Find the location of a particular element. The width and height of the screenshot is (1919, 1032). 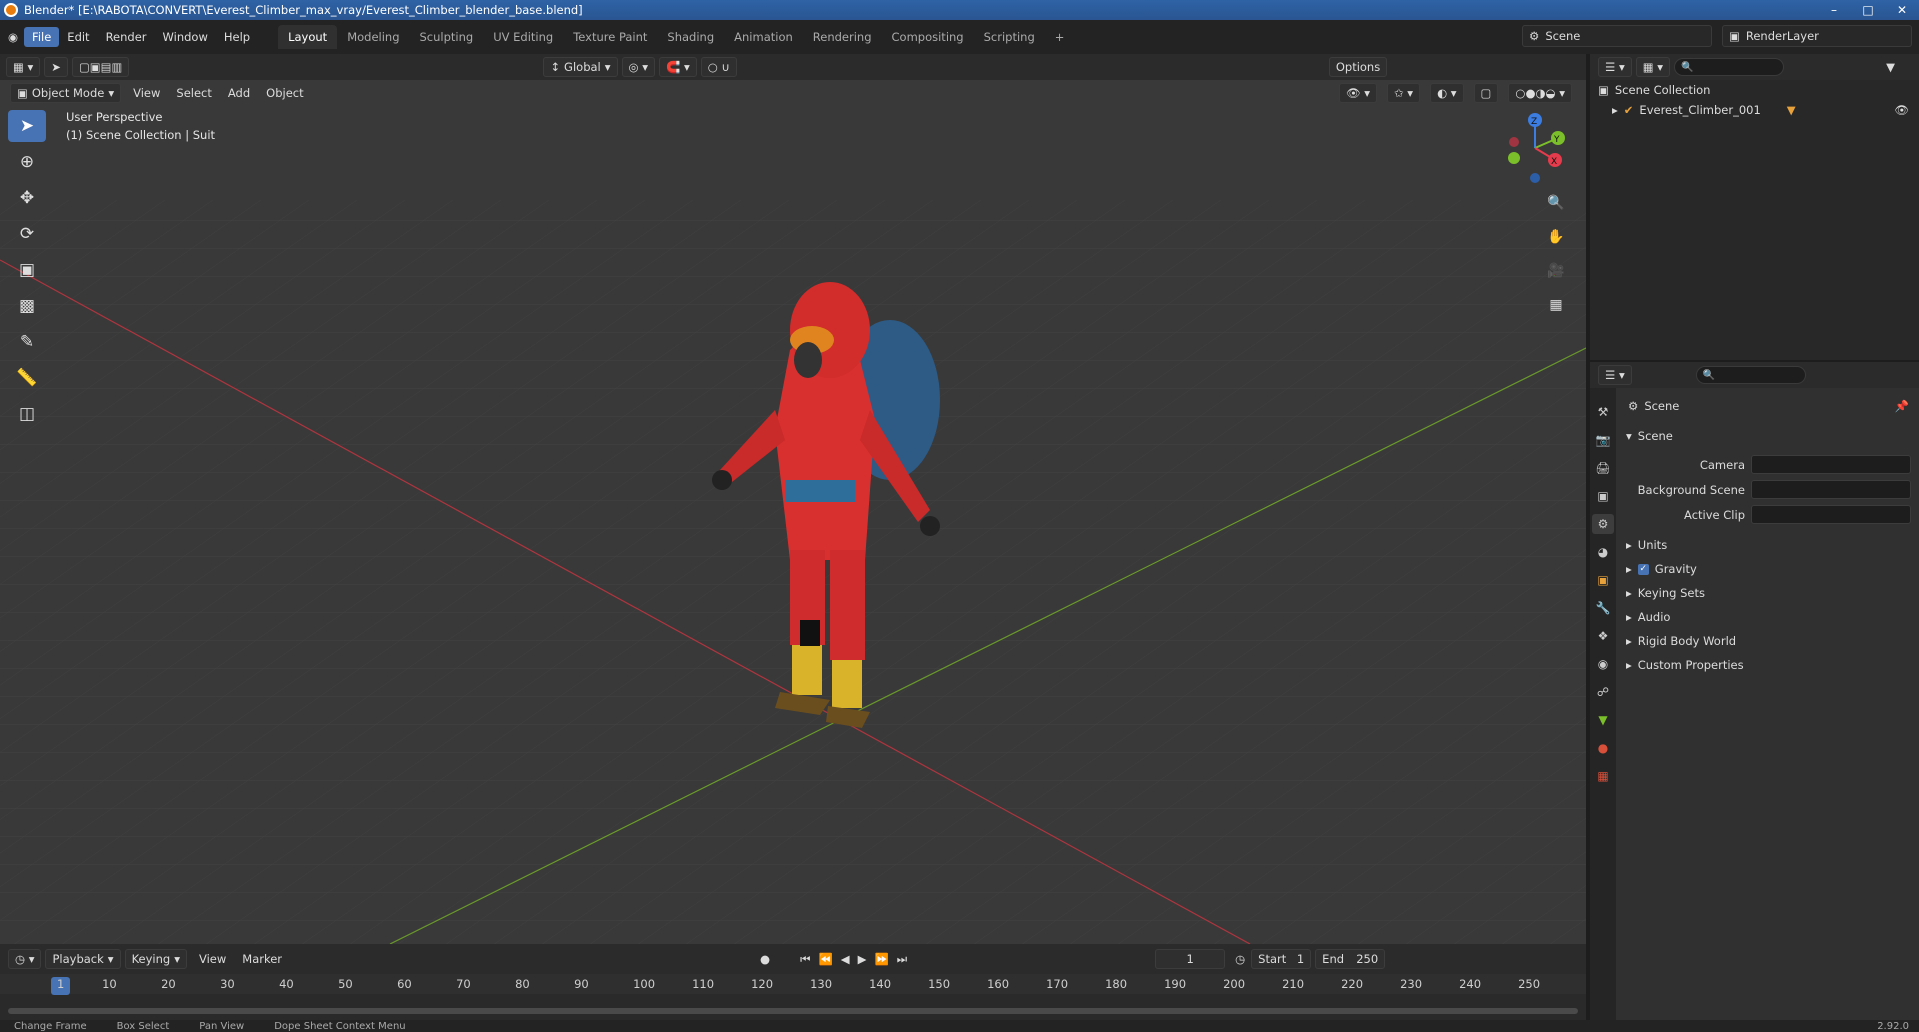

rigid-body-world-panel: ▸ Rigid Body World is located at coordinates (1767, 641).